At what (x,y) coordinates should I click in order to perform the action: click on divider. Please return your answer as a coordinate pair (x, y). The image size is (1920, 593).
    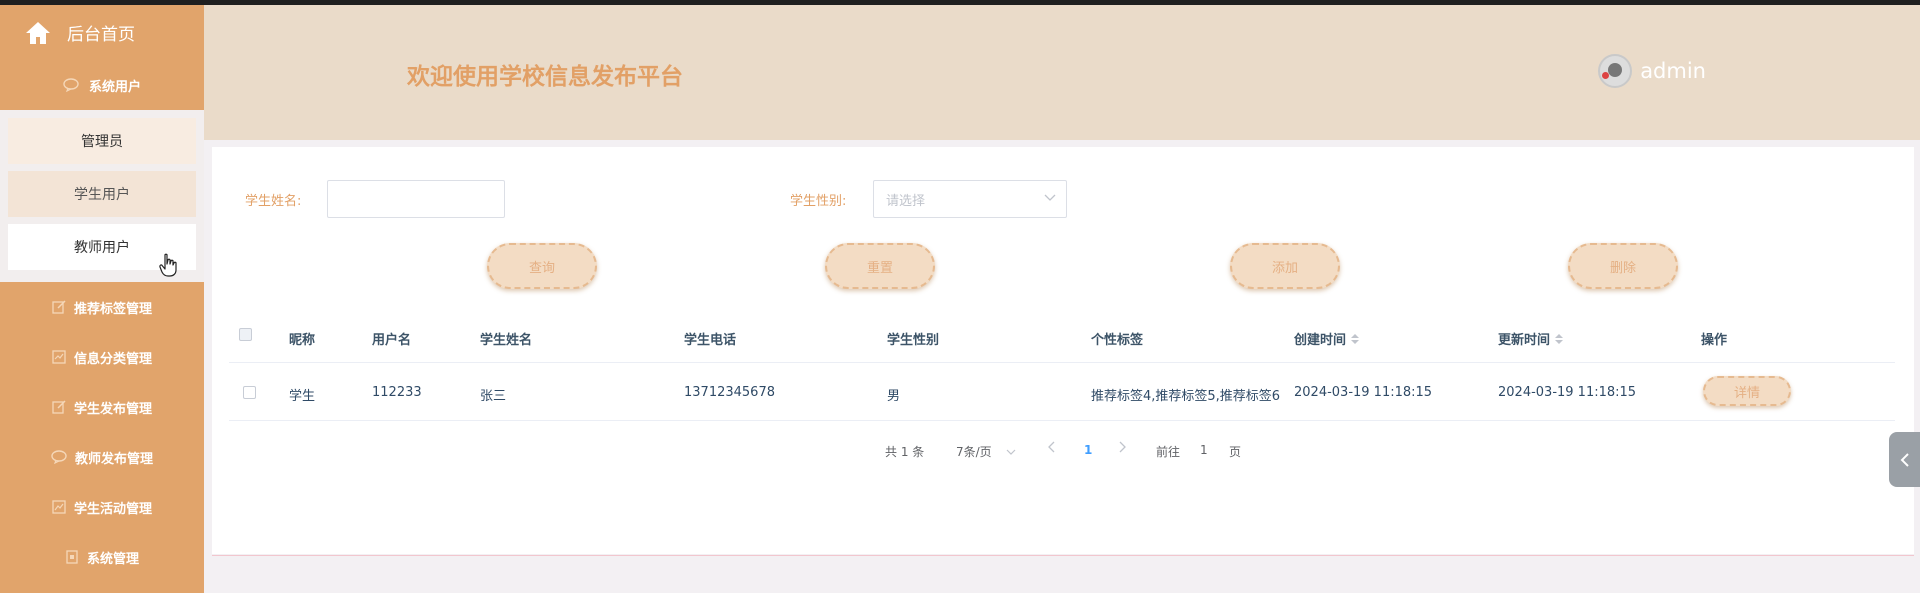
    Looking at the image, I should click on (1063, 555).